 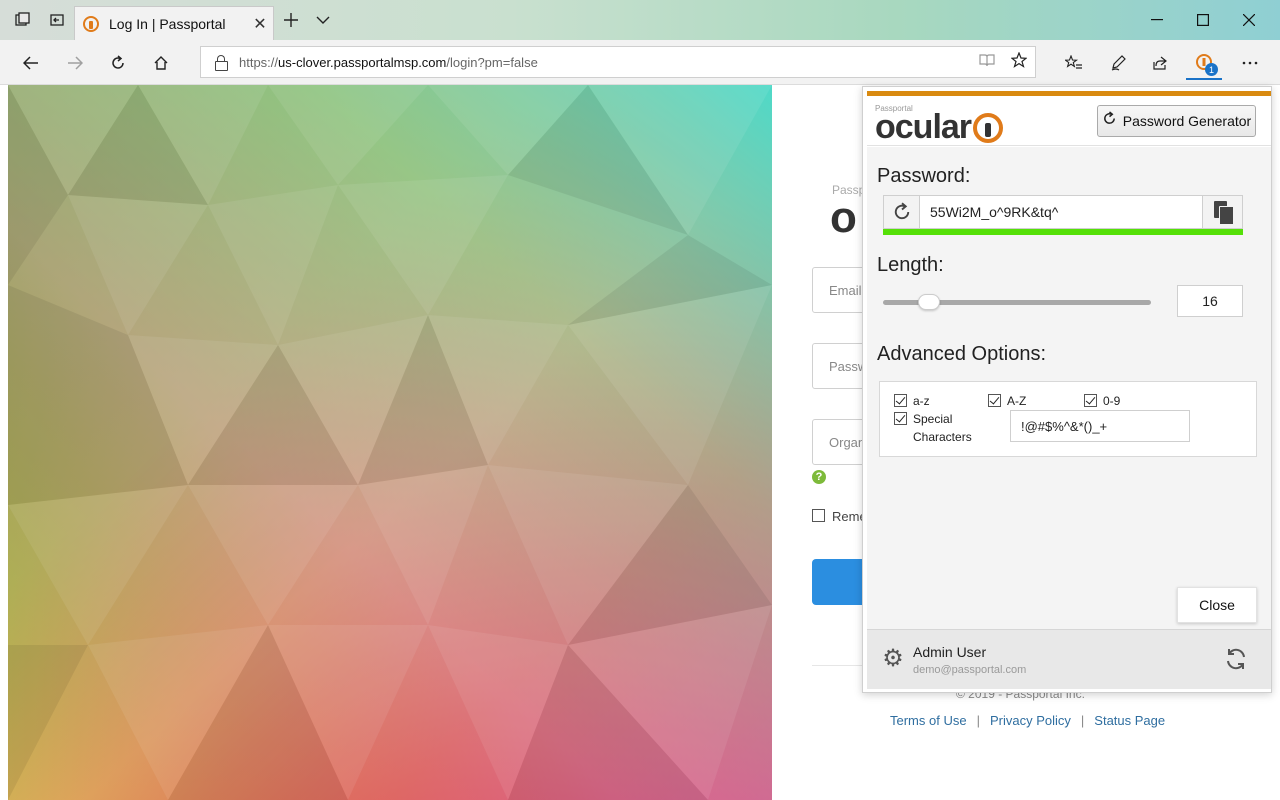 What do you see at coordinates (847, 442) in the screenshot?
I see `organization-placeholder: Organ` at bounding box center [847, 442].